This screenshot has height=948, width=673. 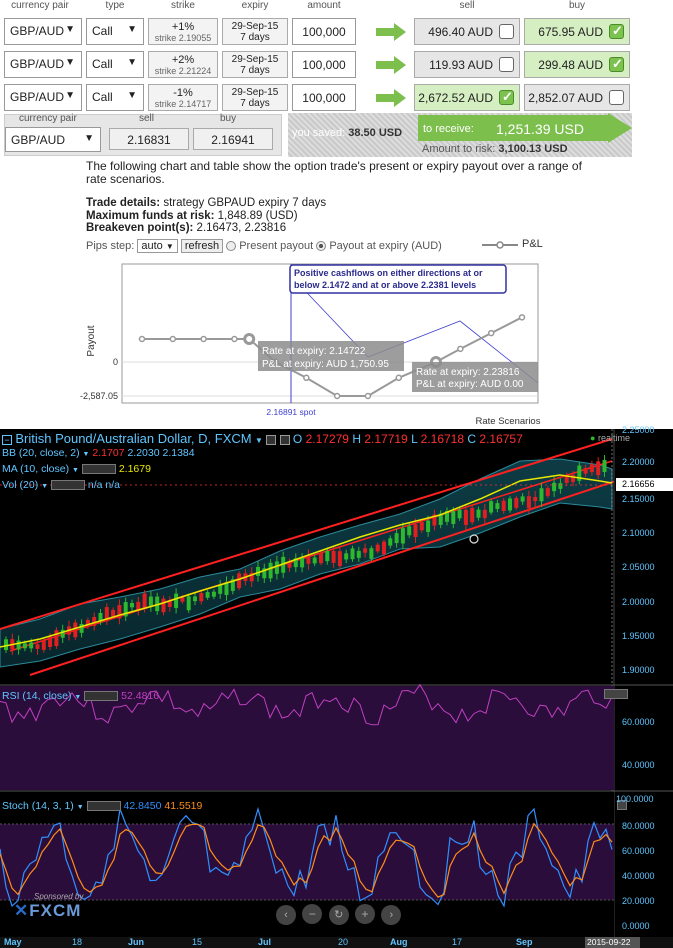 I want to click on trade-value: strategy GBPAUD expiry 7 days, so click(x=243, y=203).